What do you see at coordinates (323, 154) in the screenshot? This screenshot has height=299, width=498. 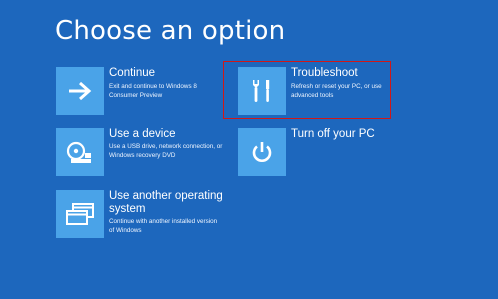 I see `turn-off-option: Turn off your PC` at bounding box center [323, 154].